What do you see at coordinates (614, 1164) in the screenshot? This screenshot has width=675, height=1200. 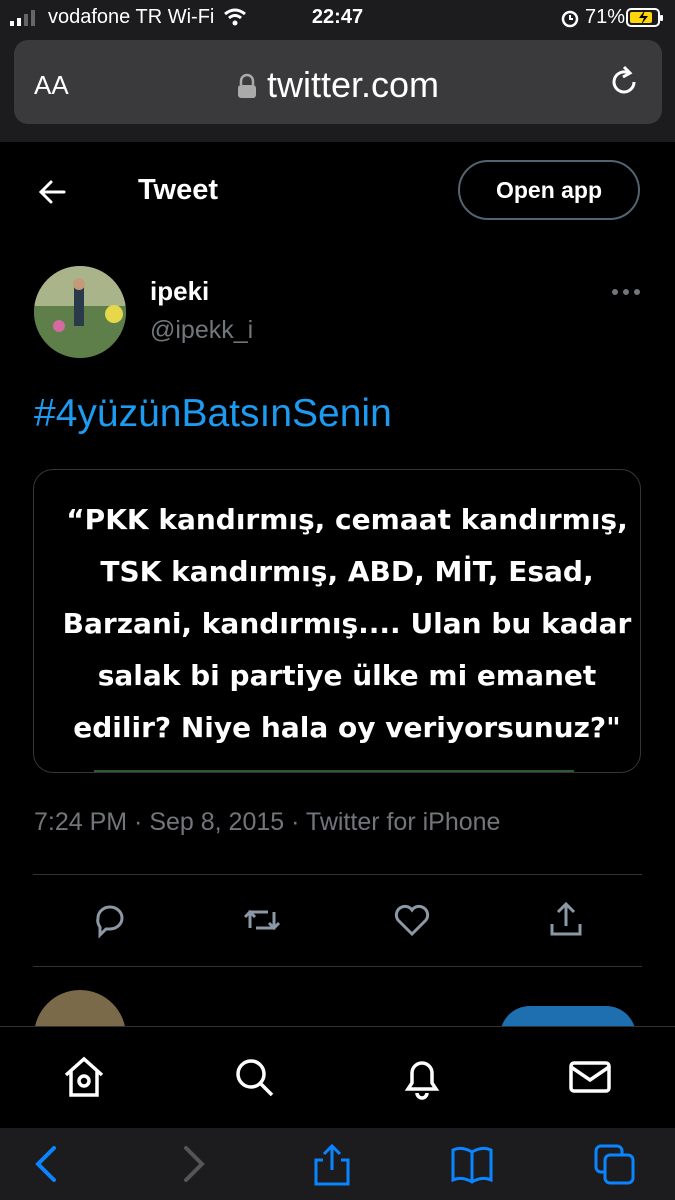 I see `tabs-icon` at bounding box center [614, 1164].